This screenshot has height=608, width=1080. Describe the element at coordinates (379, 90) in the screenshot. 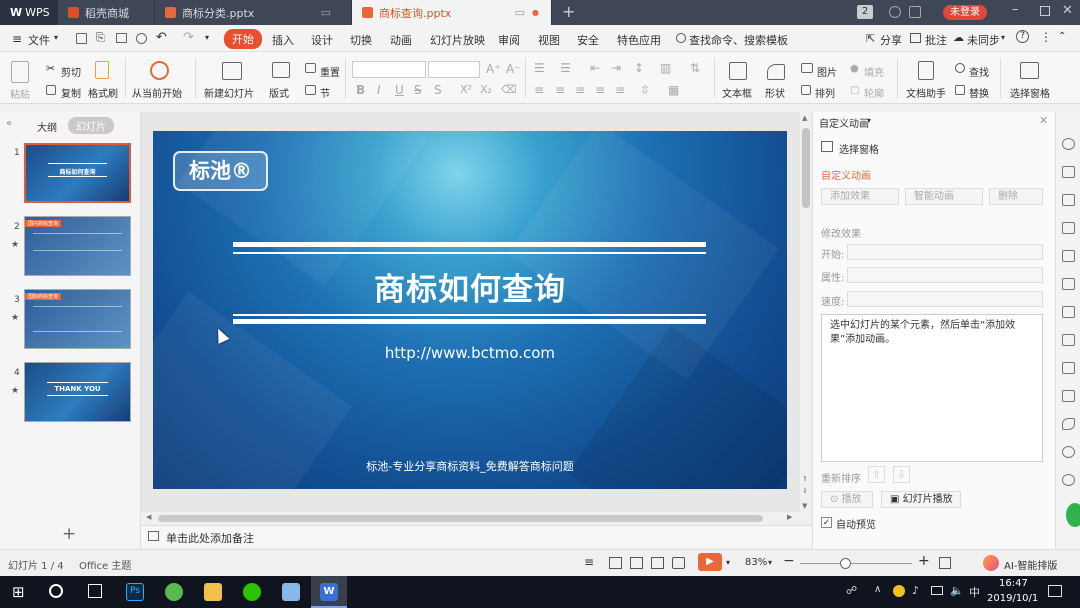

I see `italic-icon: I` at that location.